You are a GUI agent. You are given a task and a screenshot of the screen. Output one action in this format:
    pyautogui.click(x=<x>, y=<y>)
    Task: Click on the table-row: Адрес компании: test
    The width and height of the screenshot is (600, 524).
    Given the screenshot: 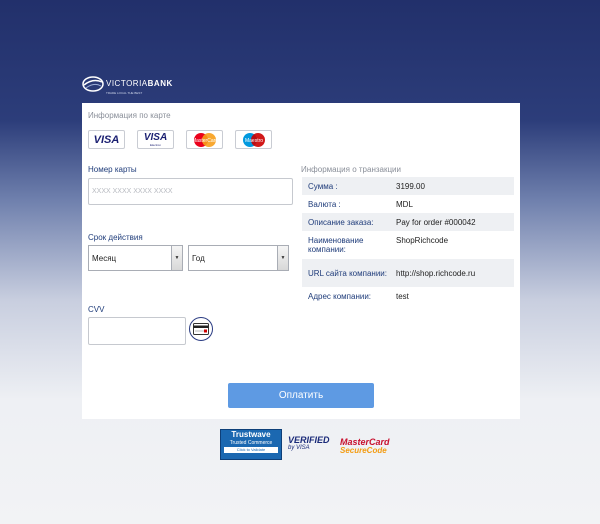 What is the action you would take?
    pyautogui.click(x=408, y=296)
    